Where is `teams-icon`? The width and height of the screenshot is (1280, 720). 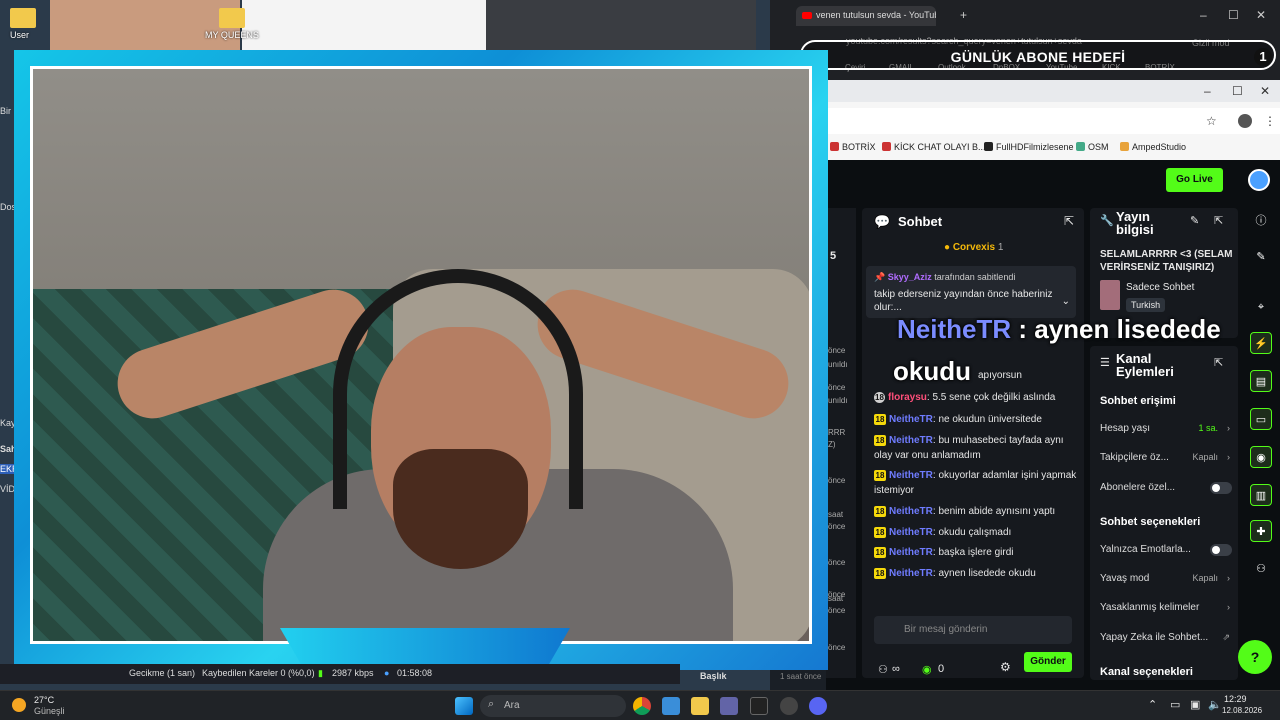 teams-icon is located at coordinates (729, 706).